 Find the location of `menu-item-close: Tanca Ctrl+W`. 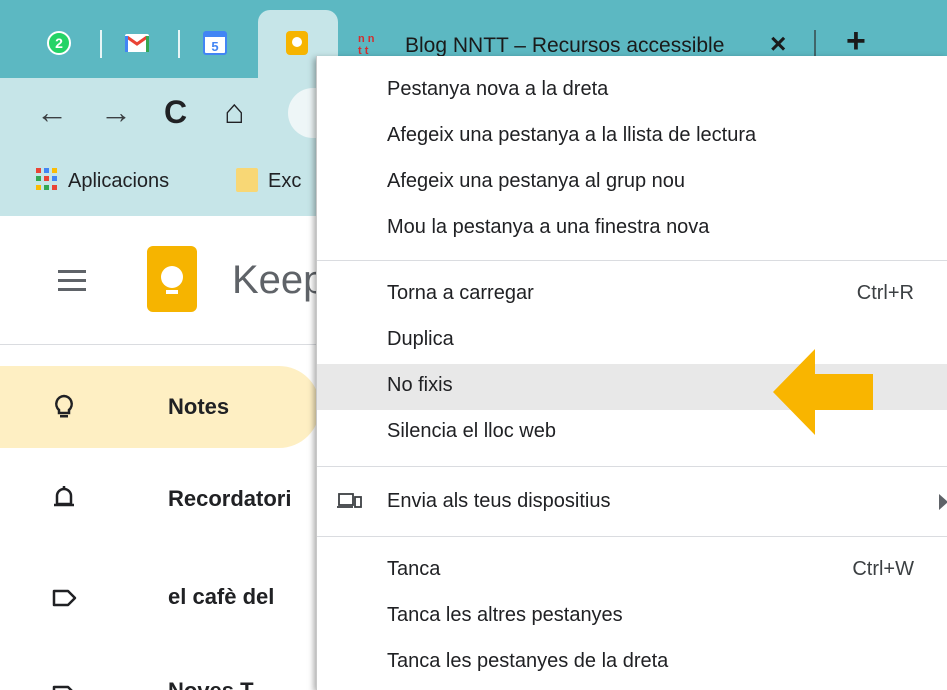

menu-item-close: Tanca Ctrl+W is located at coordinates (632, 571).